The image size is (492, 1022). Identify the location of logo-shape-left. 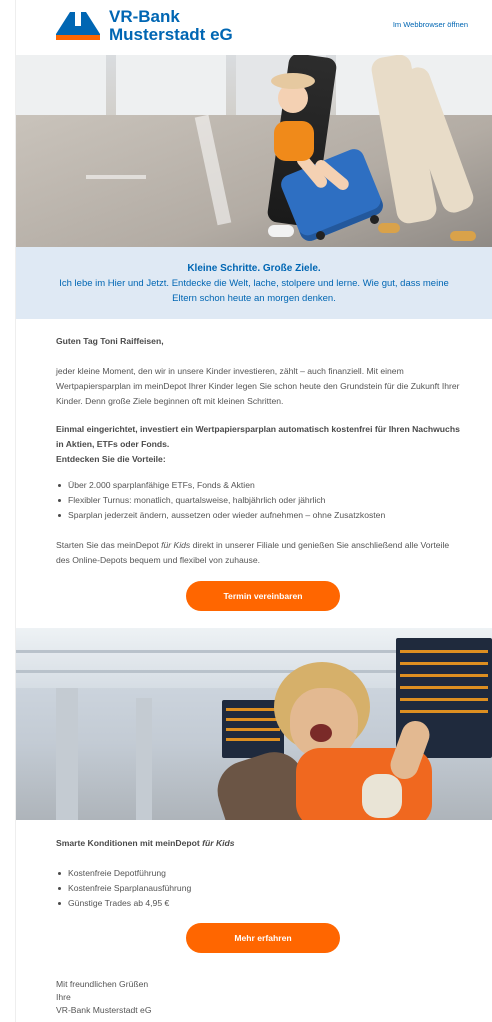
(63, 23).